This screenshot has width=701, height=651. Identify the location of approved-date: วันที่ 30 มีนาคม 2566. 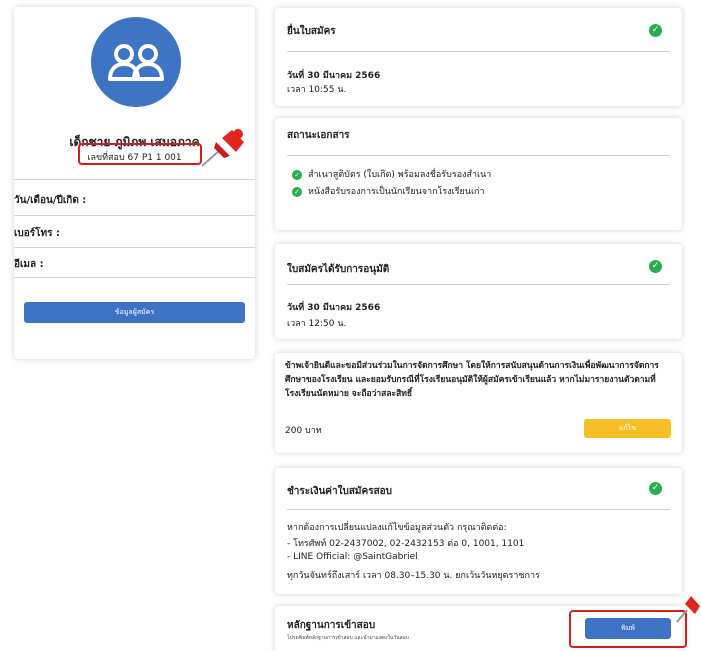
(334, 308).